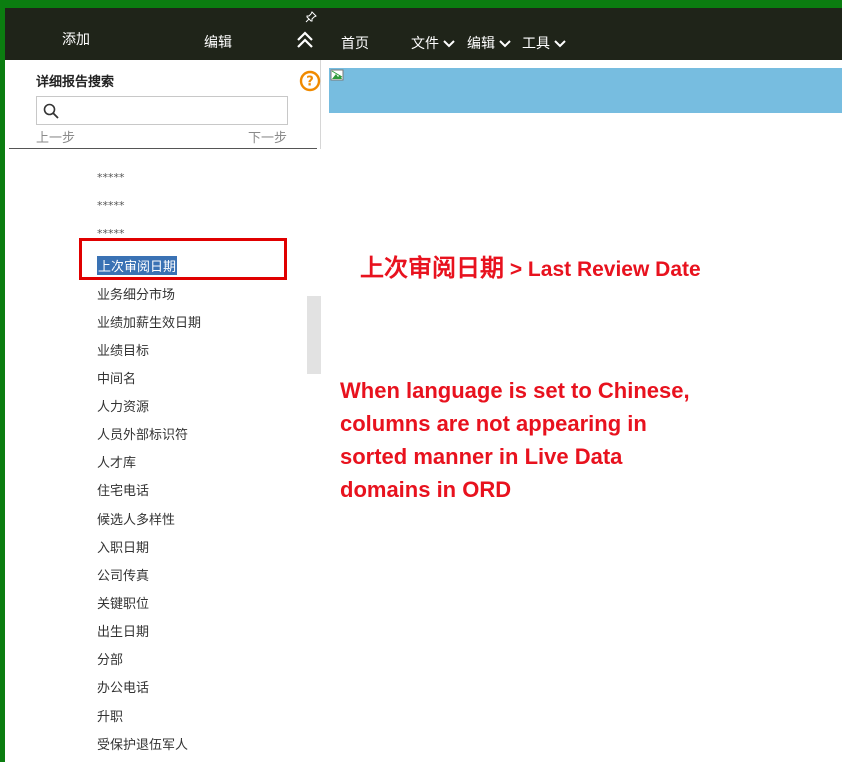 The height and width of the screenshot is (762, 842). Describe the element at coordinates (493, 423) in the screenshot. I see `annotation-line: columns are not appearing in` at that location.